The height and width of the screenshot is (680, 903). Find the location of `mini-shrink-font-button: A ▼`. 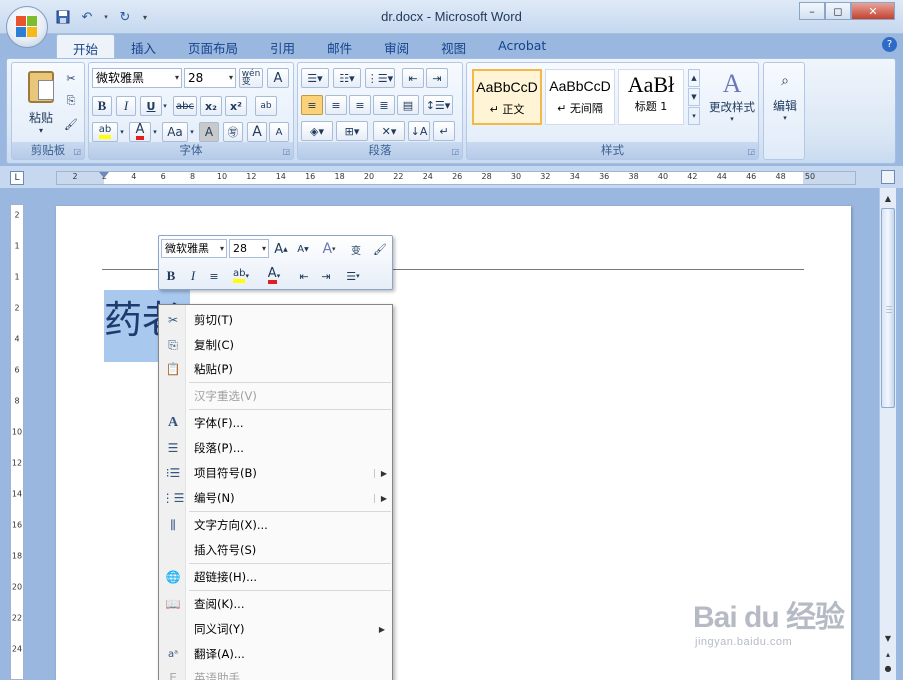

mini-shrink-font-button: A ▼ is located at coordinates (303, 249).